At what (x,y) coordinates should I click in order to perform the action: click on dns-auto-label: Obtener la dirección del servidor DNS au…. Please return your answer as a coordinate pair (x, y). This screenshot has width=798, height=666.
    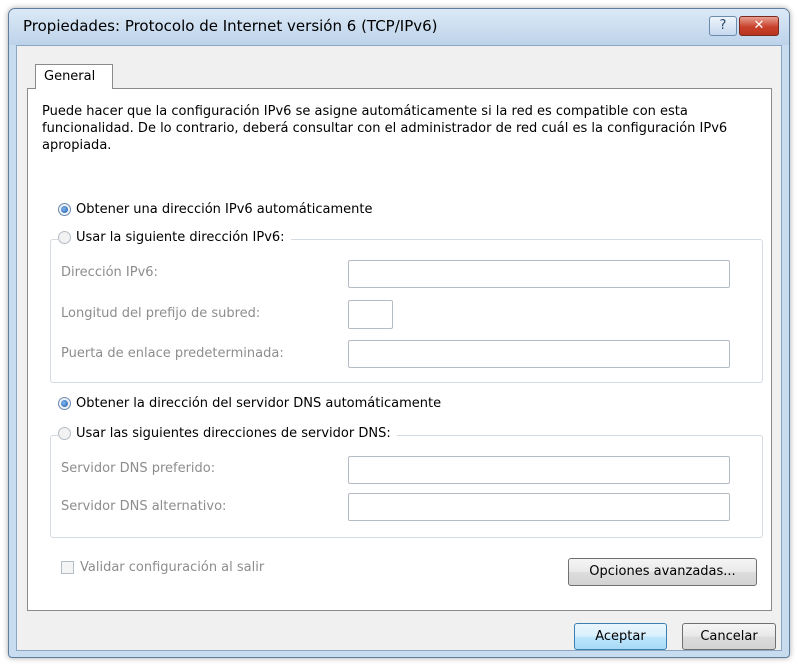
    Looking at the image, I should click on (259, 403).